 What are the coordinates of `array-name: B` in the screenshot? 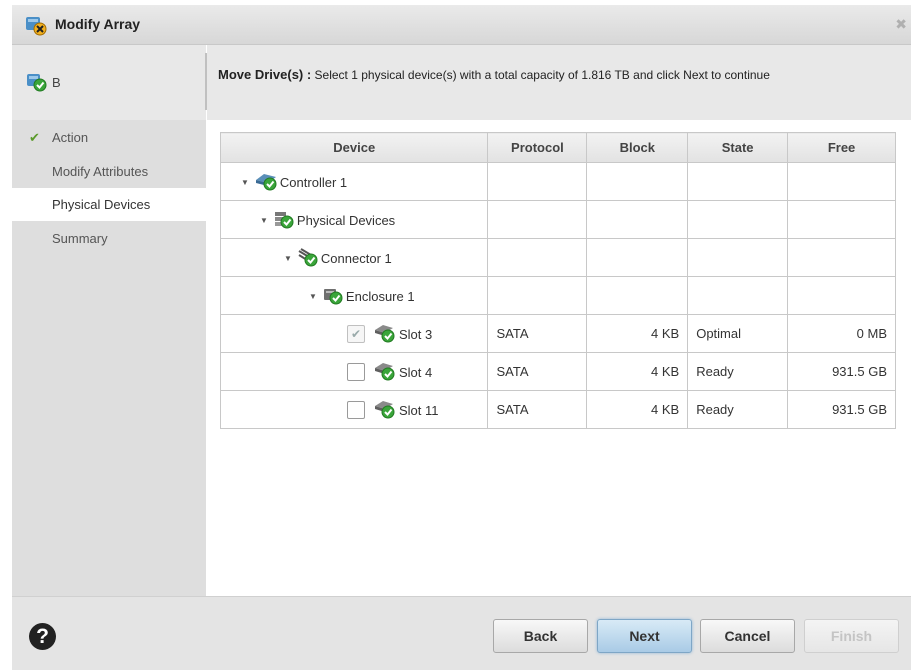 It's located at (56, 82).